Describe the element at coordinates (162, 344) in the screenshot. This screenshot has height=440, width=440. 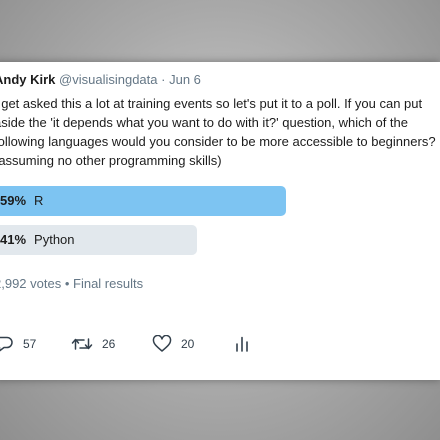
I see `like-icon` at that location.